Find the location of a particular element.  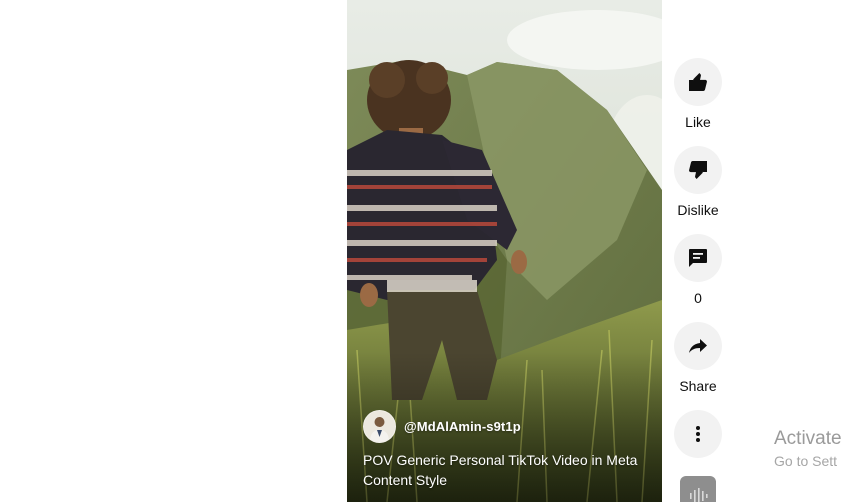

comments-button is located at coordinates (698, 258).